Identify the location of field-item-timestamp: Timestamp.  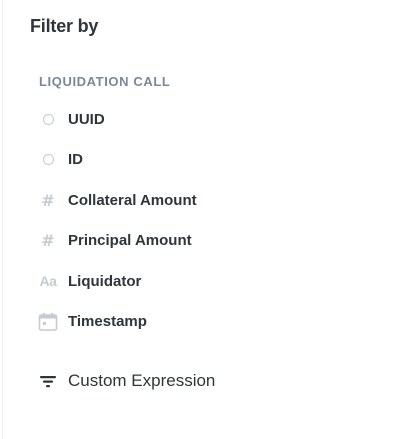
(201, 322).